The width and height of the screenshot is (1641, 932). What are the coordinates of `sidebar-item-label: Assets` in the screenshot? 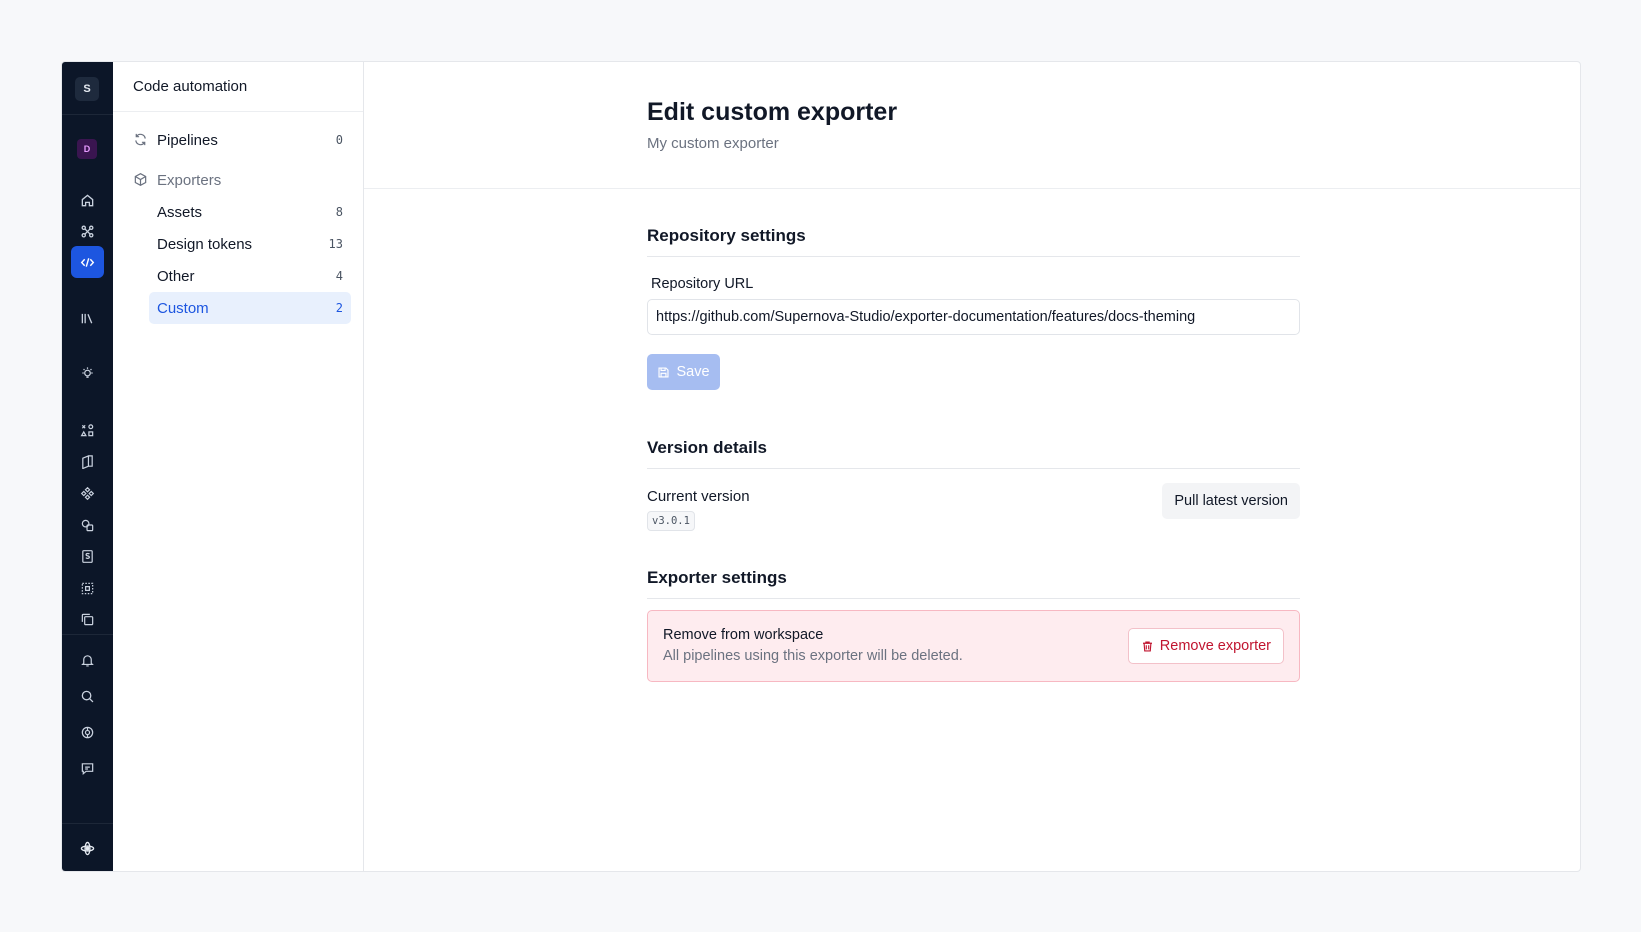 It's located at (180, 212).